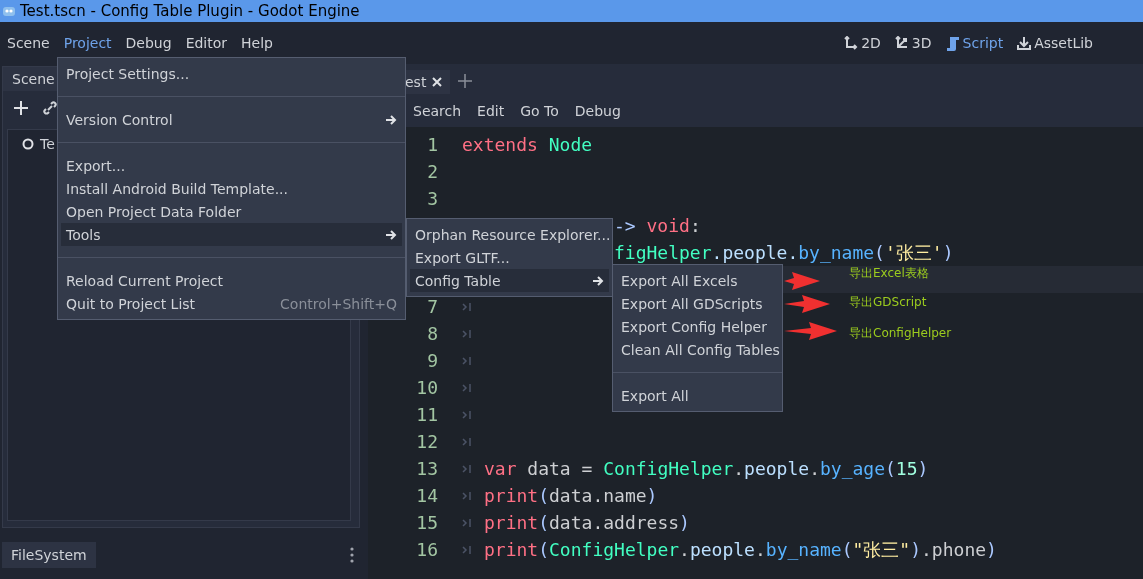  What do you see at coordinates (426, 495) in the screenshot?
I see `line-number: 14` at bounding box center [426, 495].